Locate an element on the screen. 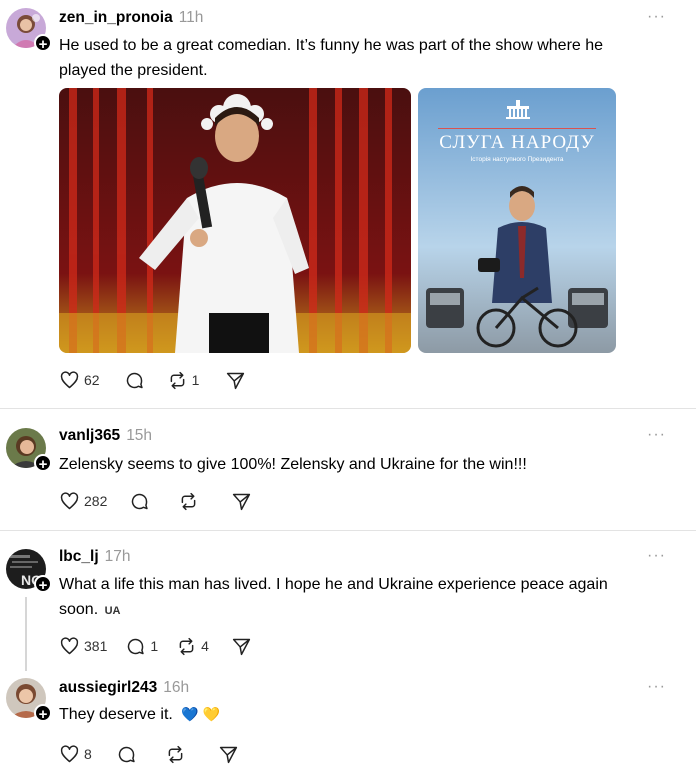 The image size is (696, 778). like-count: 381 is located at coordinates (96, 646).